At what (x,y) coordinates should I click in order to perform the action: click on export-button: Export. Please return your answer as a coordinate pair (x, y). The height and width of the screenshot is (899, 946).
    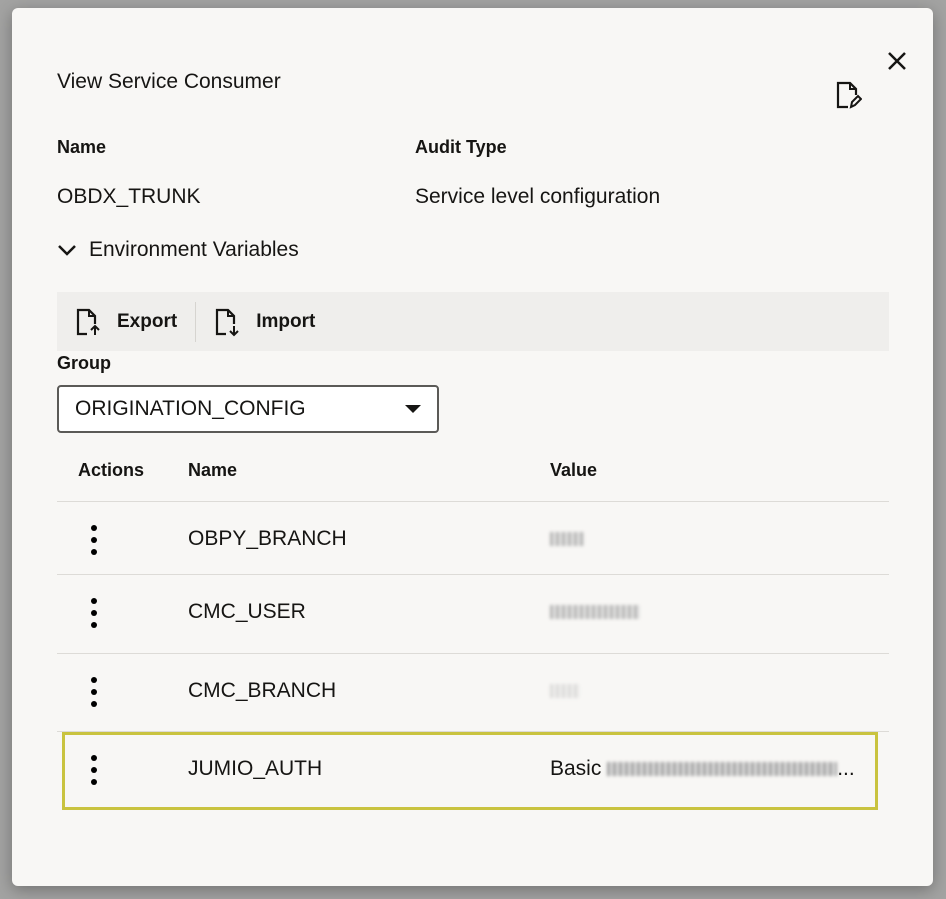
    Looking at the image, I should click on (126, 321).